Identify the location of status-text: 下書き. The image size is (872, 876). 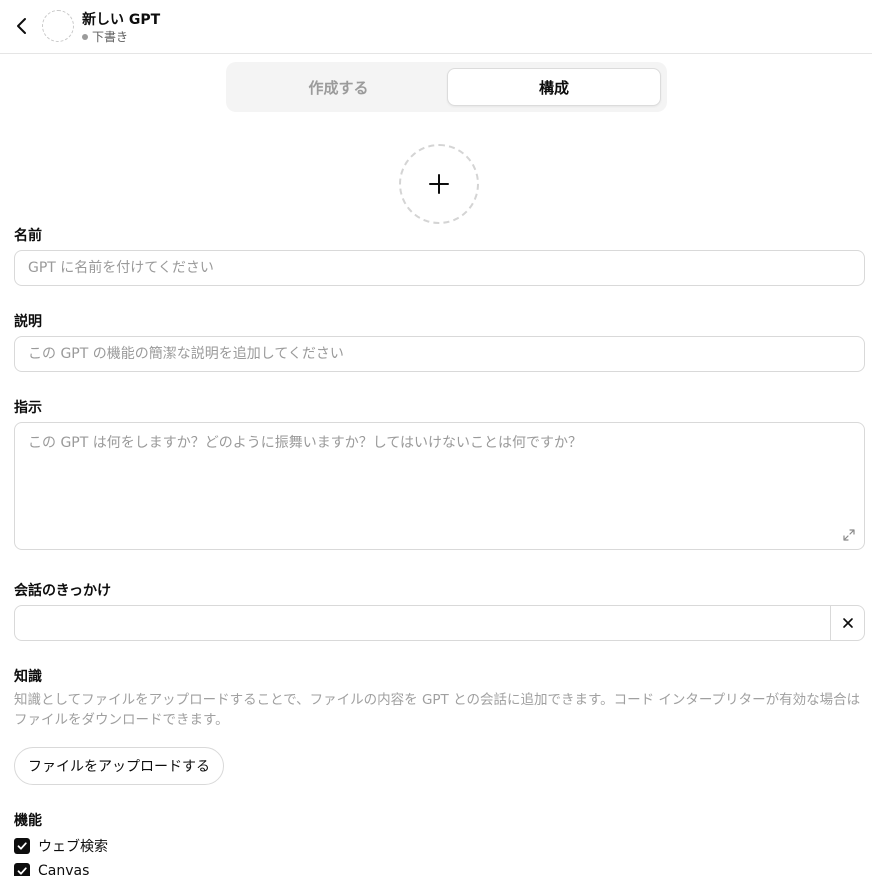
(110, 37).